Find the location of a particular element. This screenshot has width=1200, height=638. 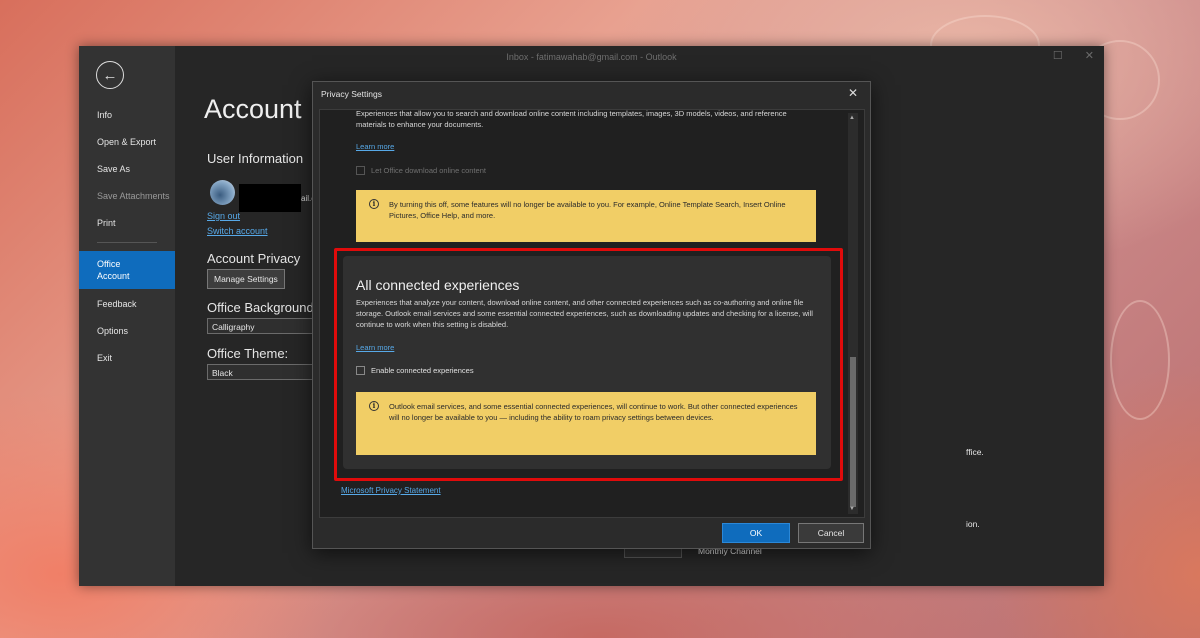

nav-item-label: Account is located at coordinates (113, 276).